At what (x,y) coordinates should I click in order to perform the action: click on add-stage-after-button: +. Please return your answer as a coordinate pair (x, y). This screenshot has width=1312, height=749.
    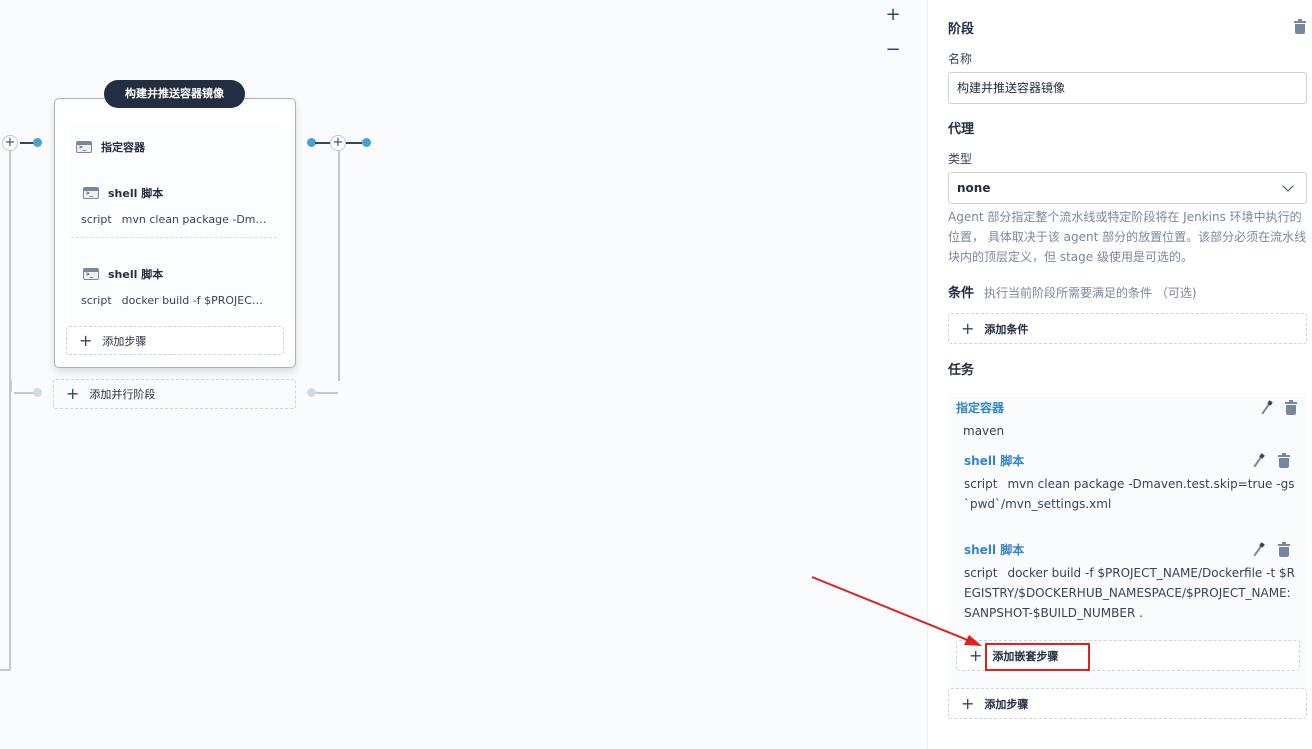
    Looking at the image, I should click on (338, 143).